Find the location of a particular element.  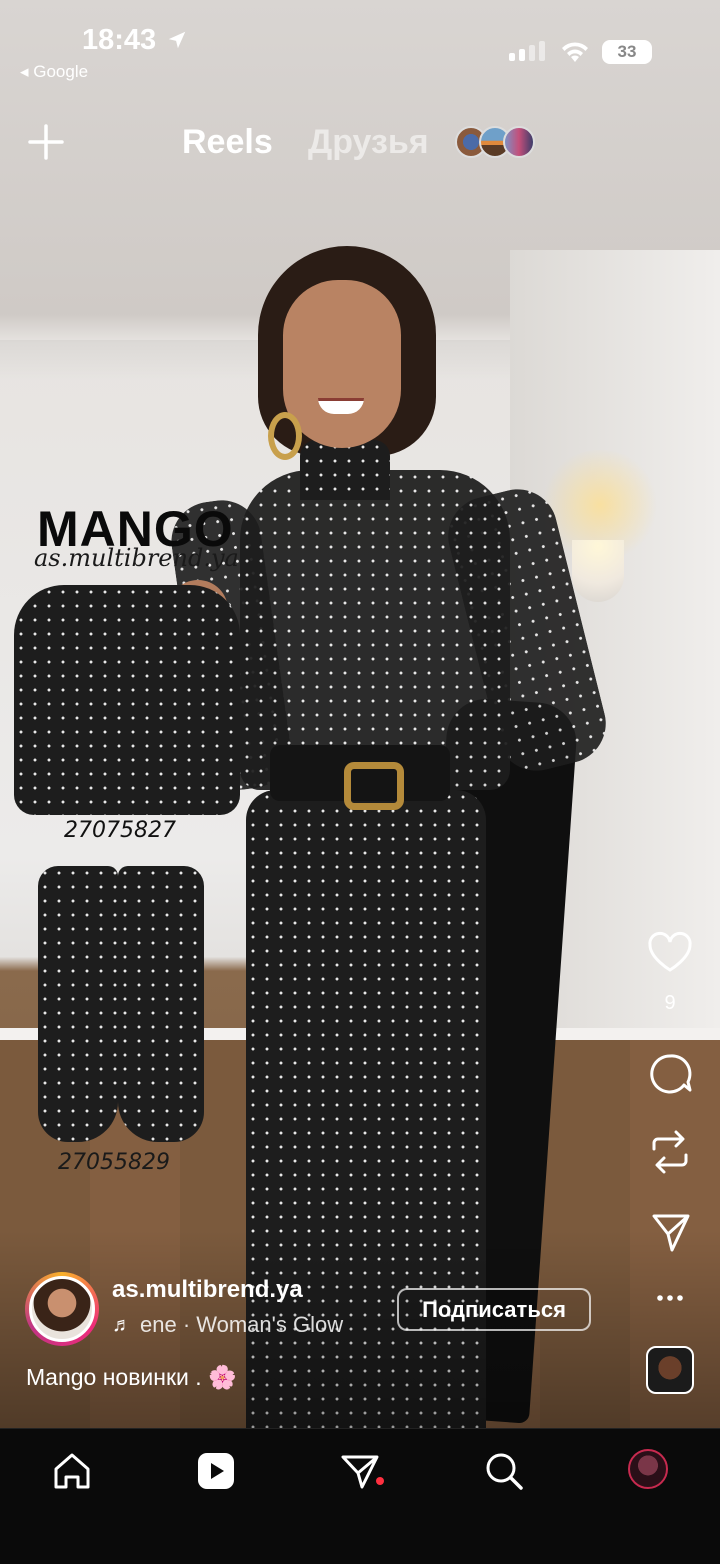

handle-overlay: as.multibrend.ya is located at coordinates (136, 558).